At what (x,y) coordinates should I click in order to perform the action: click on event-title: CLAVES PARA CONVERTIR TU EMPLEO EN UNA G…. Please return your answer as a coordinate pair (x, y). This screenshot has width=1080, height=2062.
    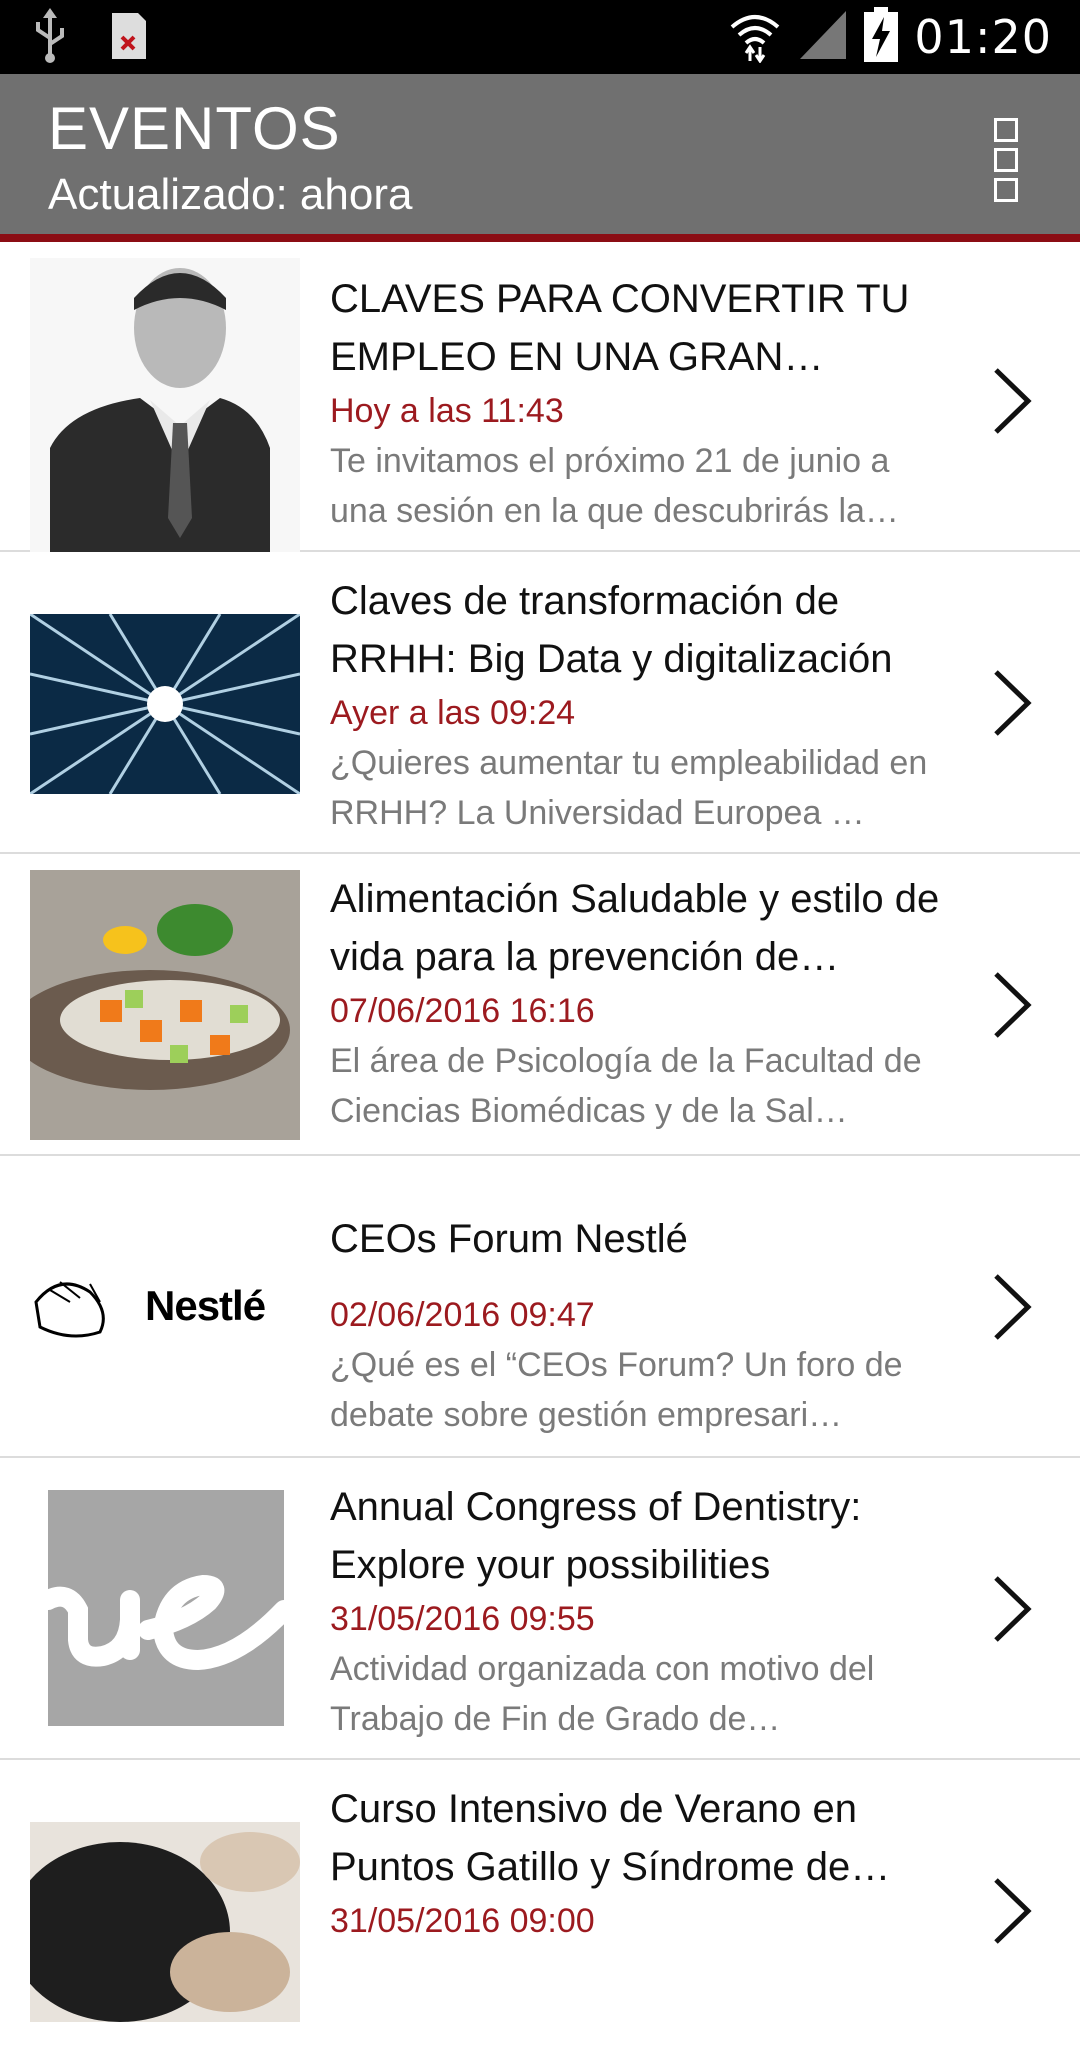
    Looking at the image, I should click on (620, 328).